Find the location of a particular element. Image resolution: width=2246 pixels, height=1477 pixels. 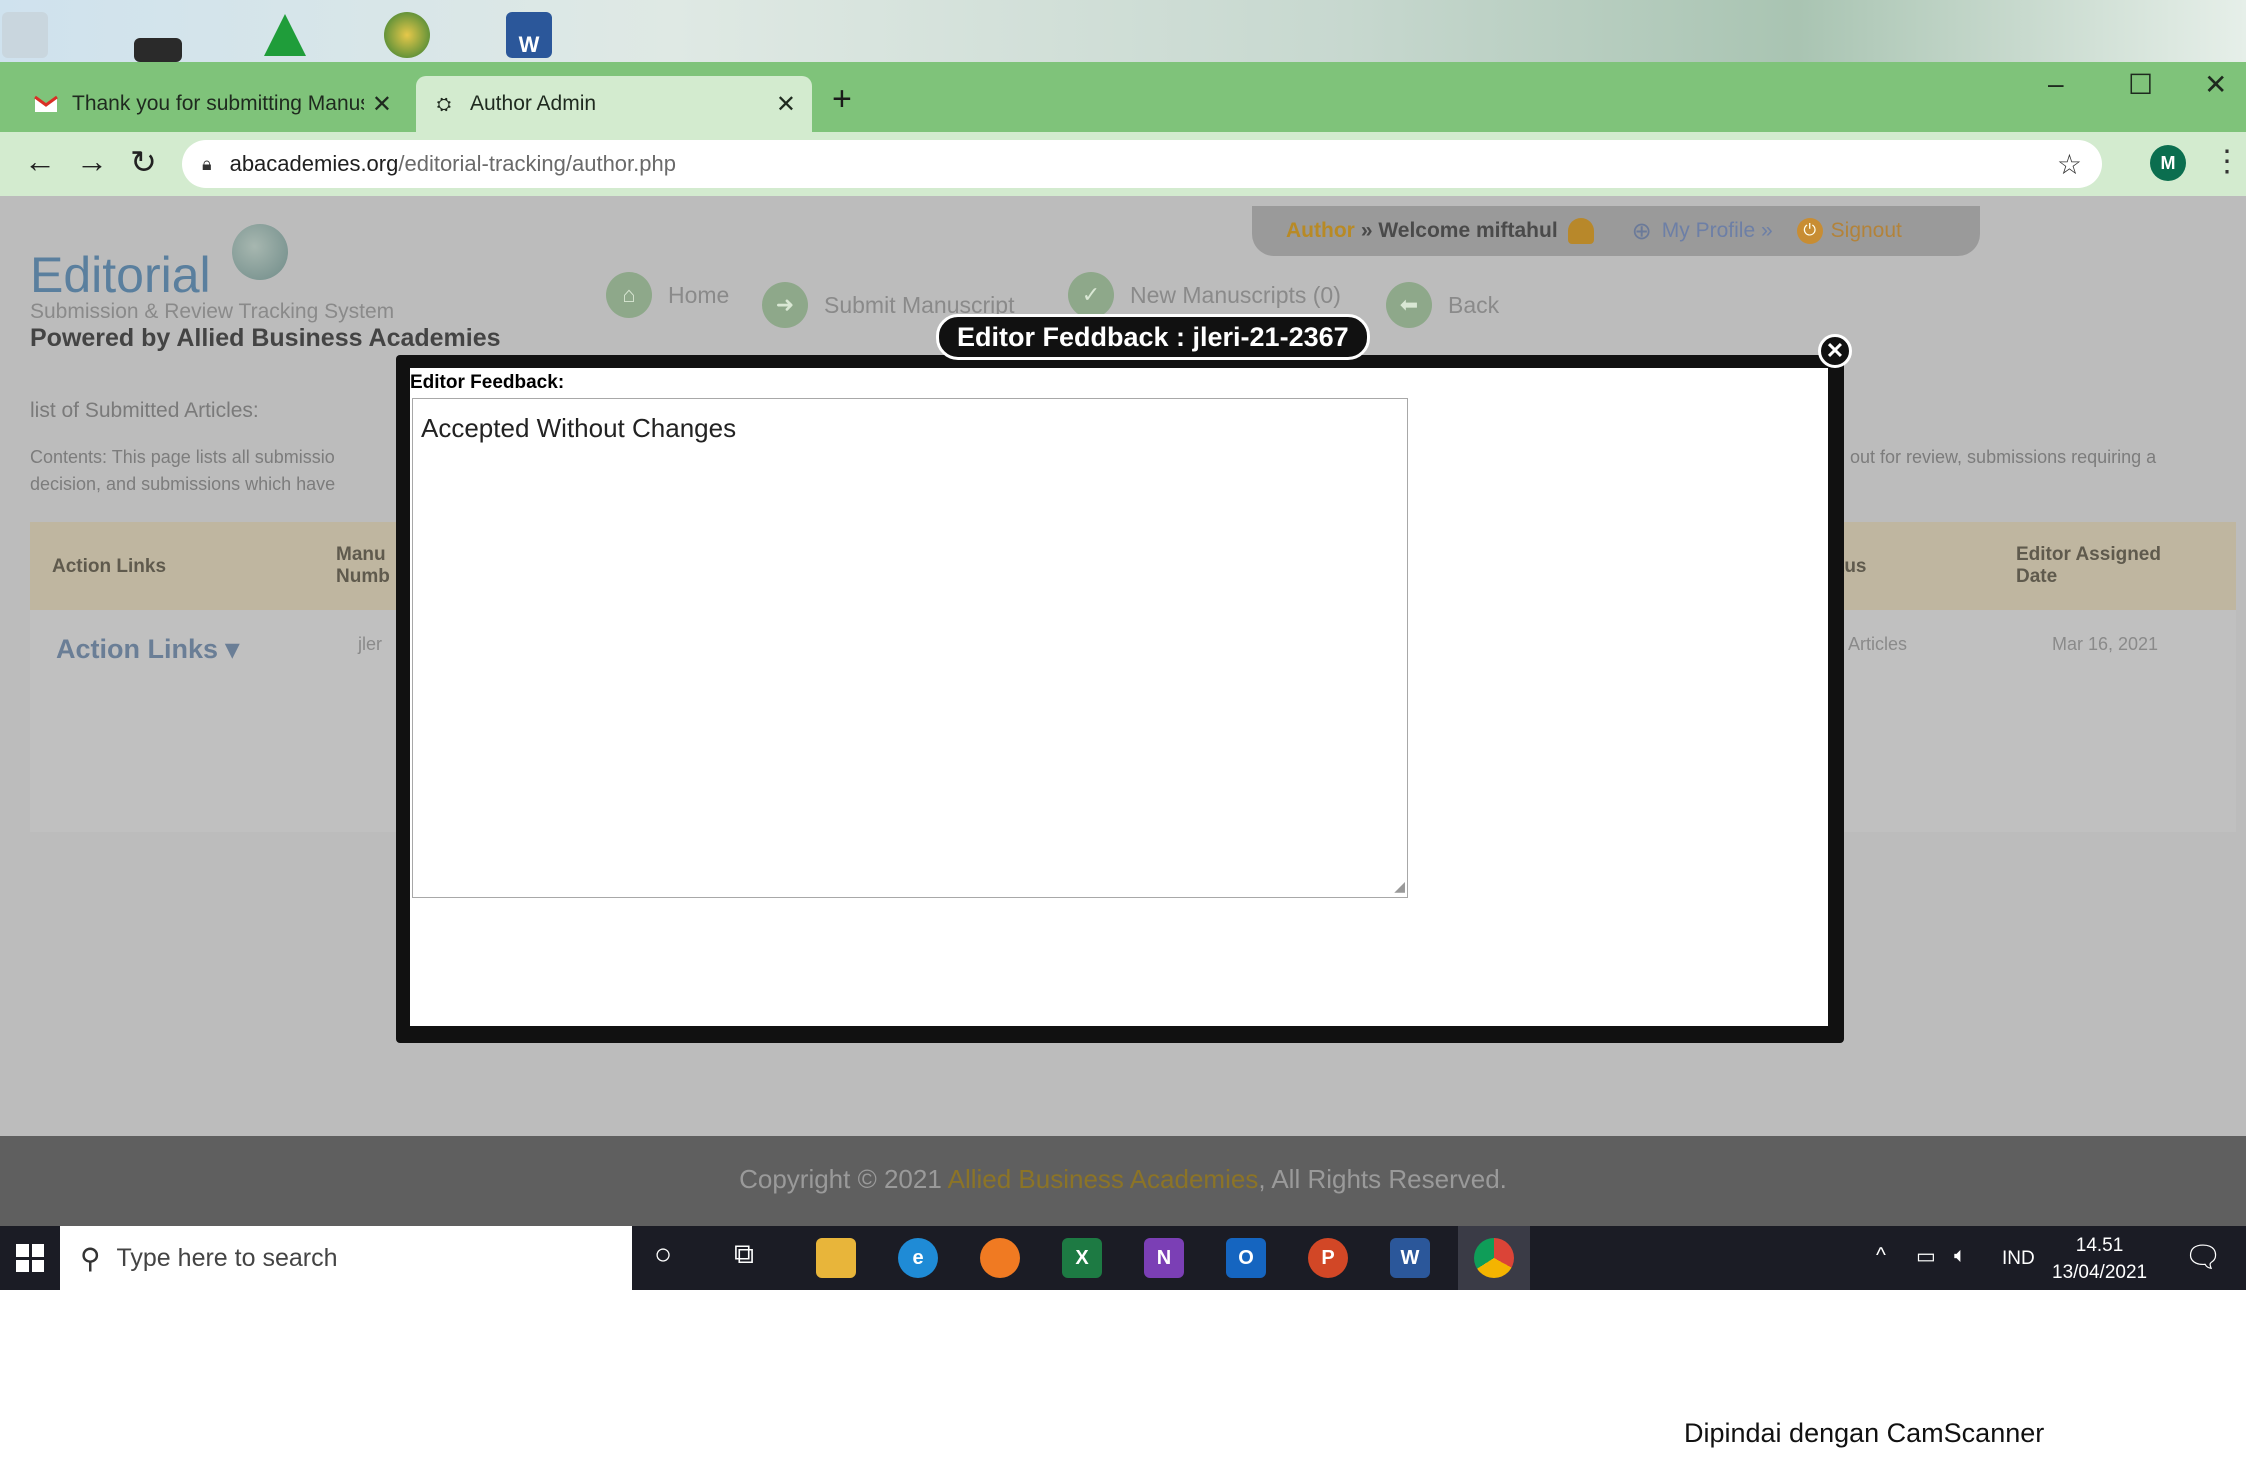

word-shortcut-icon: W is located at coordinates (529, 35).